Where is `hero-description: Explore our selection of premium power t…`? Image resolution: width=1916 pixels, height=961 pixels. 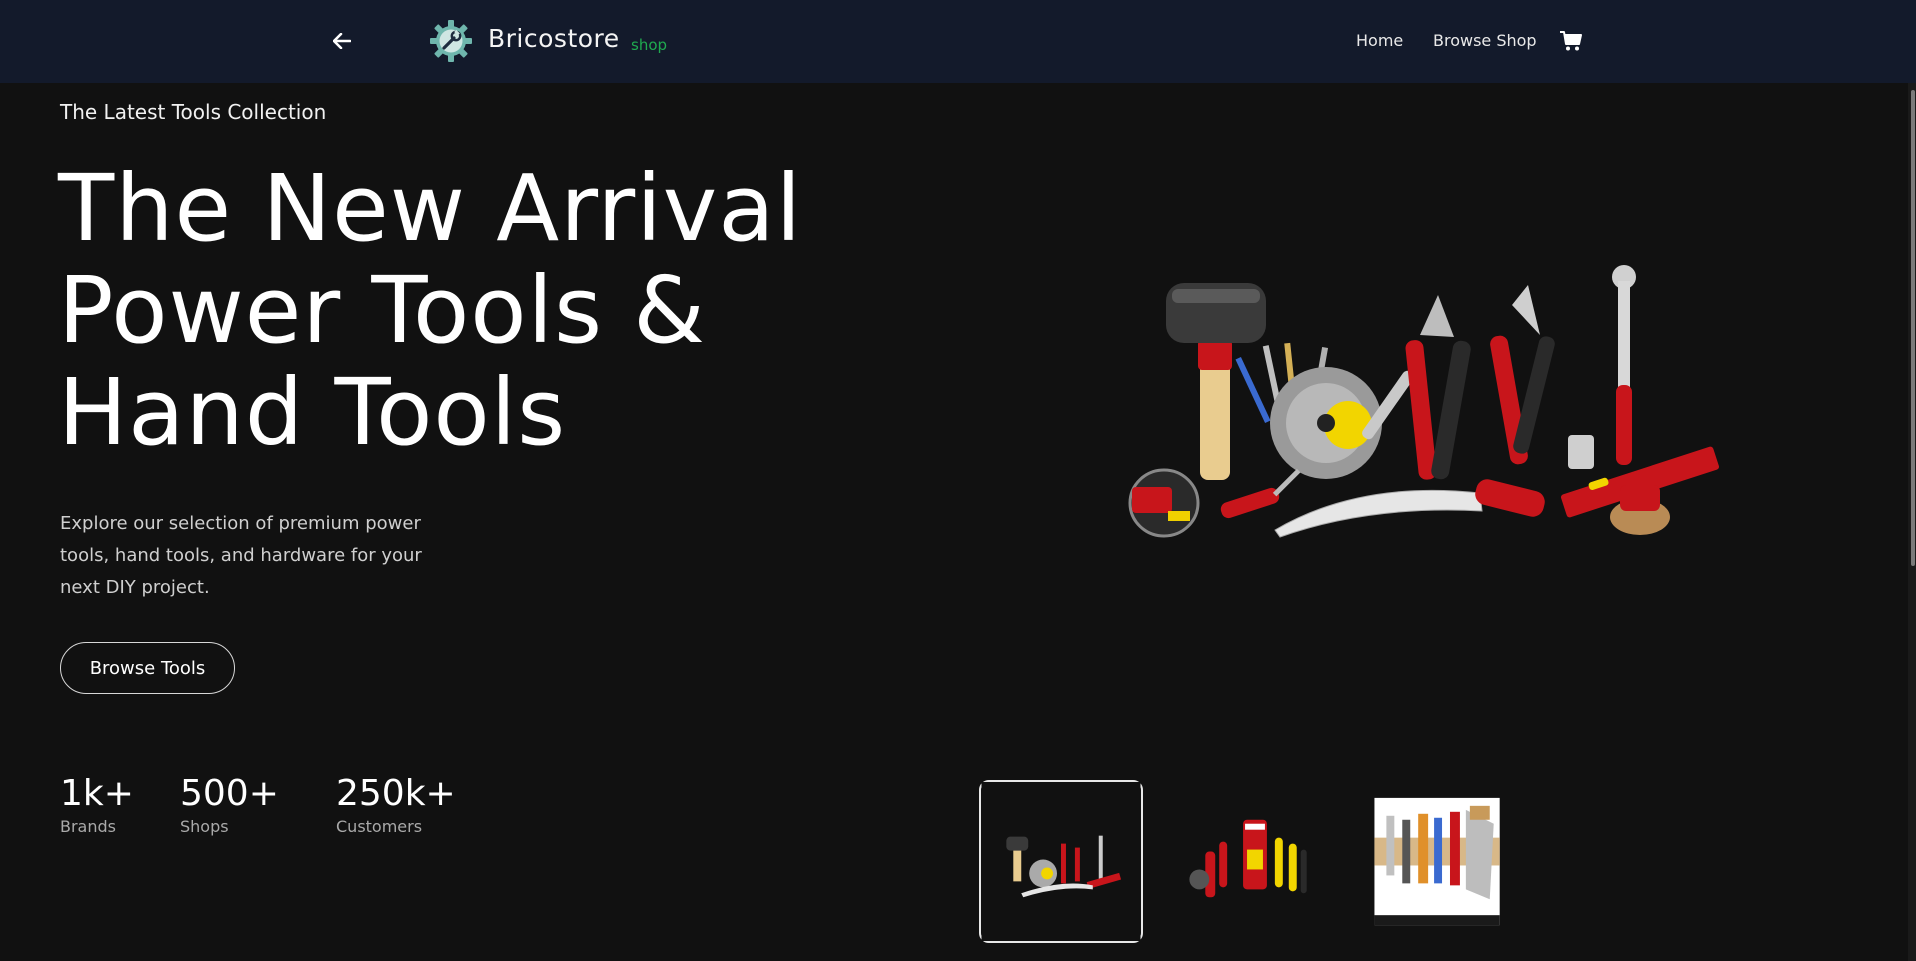 hero-description: Explore our selection of premium power t… is located at coordinates (241, 555).